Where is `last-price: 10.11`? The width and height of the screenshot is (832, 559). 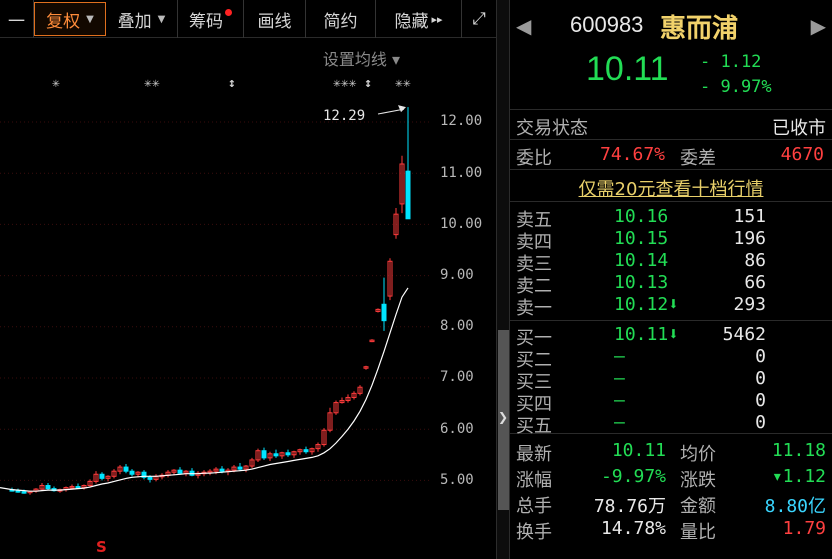
last-price: 10.11 is located at coordinates (627, 69).